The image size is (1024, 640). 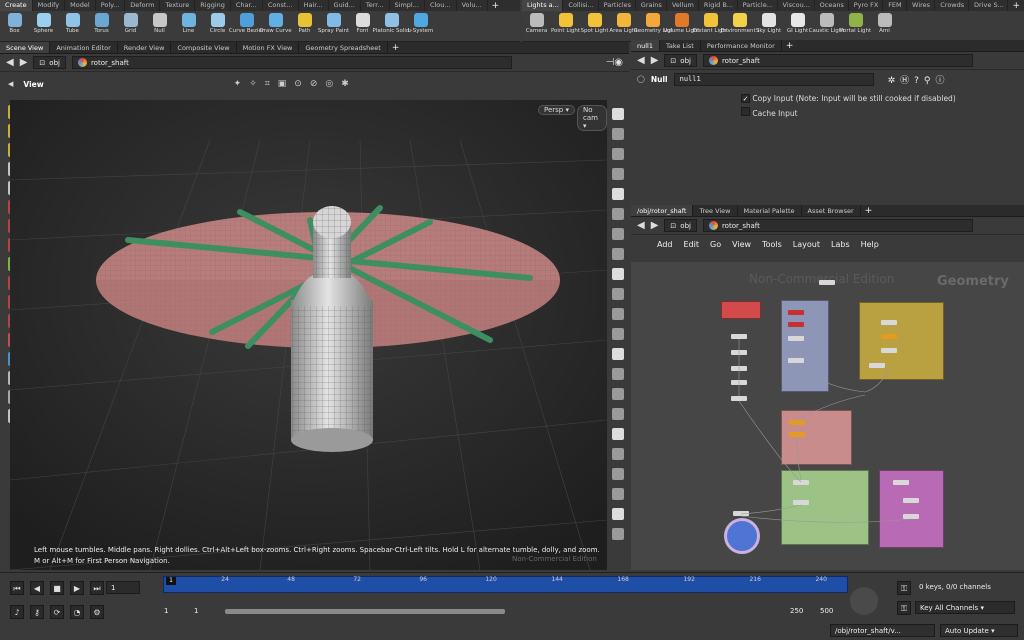 What do you see at coordinates (895, 5) in the screenshot?
I see `tab-fem: FEM` at bounding box center [895, 5].